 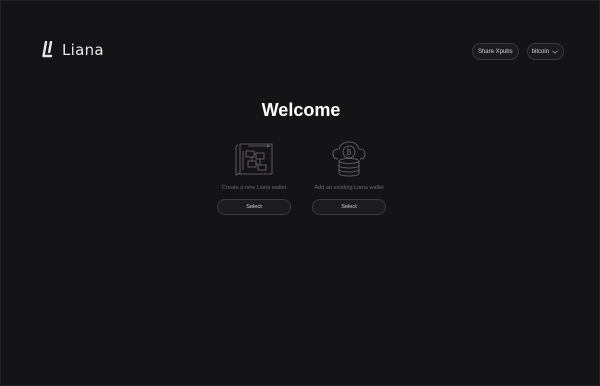 I want to click on liana-logo: Liana, so click(x=73, y=50).